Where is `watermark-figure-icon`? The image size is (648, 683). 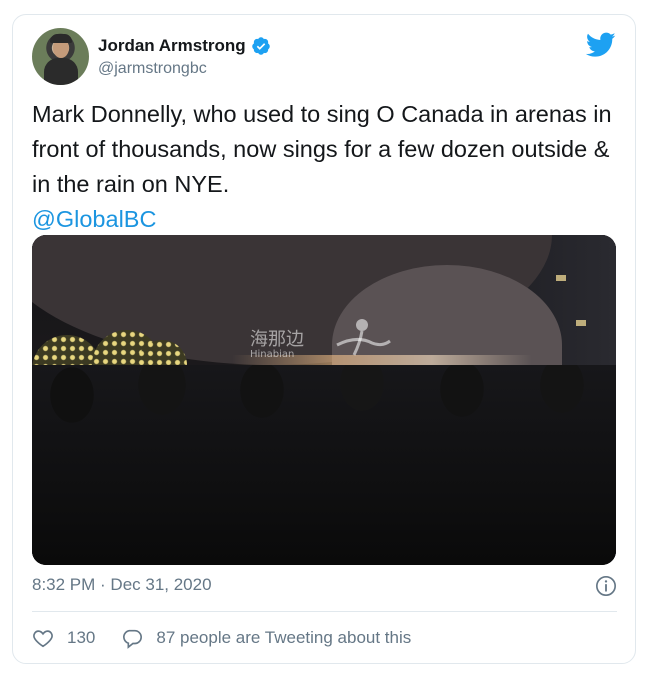
watermark-figure-icon is located at coordinates (363, 337).